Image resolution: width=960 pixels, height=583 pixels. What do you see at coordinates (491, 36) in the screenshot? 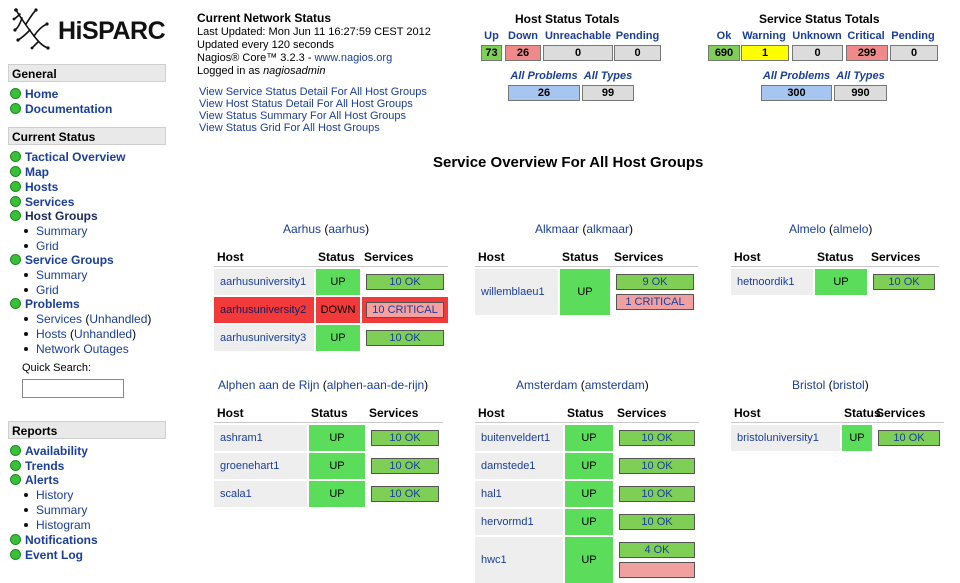
I see `host-label-up: Up` at bounding box center [491, 36].